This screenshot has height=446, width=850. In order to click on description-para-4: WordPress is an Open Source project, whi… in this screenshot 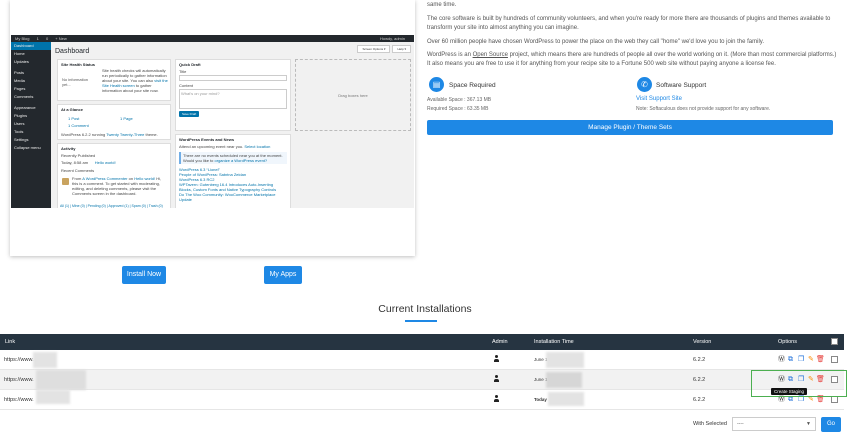, I will do `click(632, 60)`.